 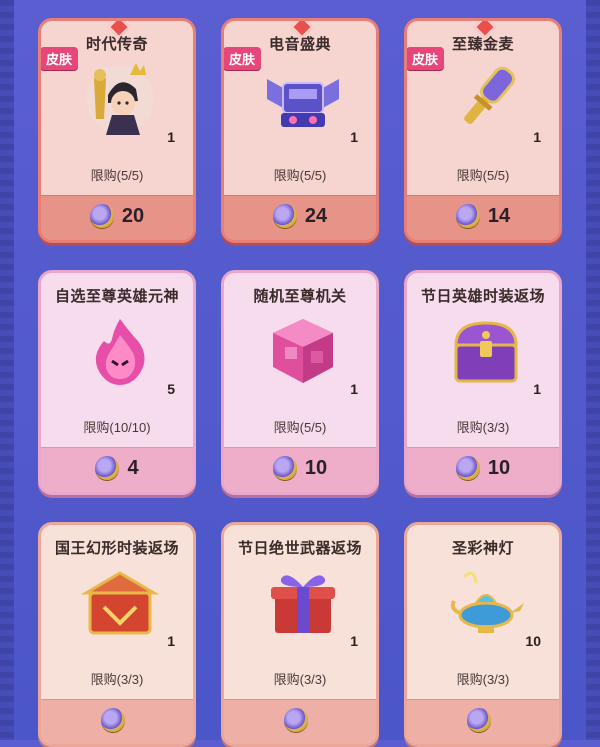 I want to click on item-quantity: 10, so click(x=533, y=641).